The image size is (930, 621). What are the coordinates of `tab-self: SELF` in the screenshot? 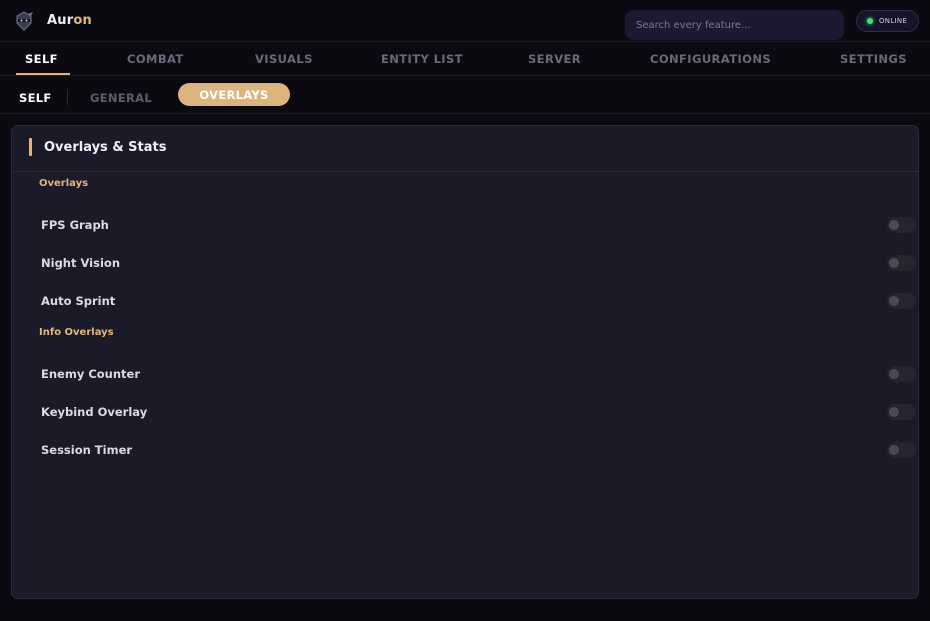 It's located at (41, 59).